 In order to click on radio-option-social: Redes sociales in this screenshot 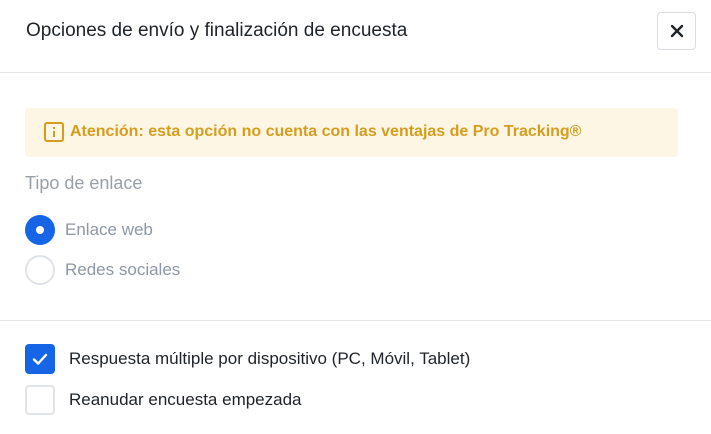, I will do `click(102, 270)`.